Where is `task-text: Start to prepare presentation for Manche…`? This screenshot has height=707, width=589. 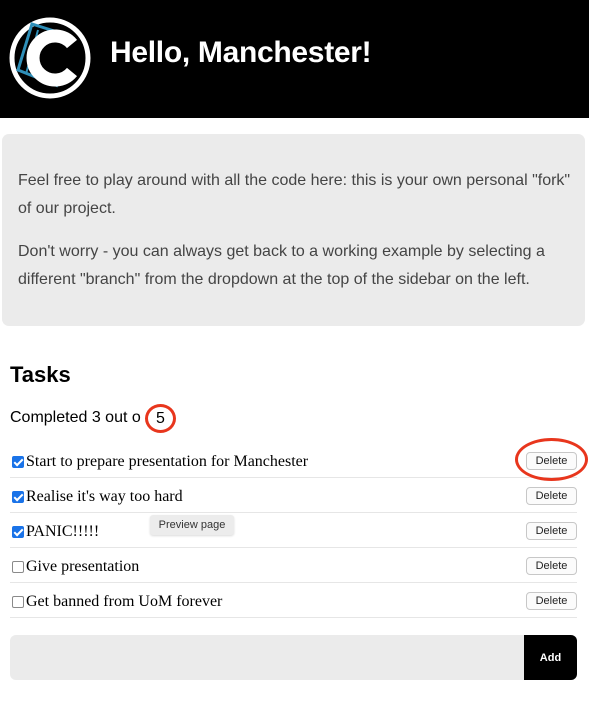 task-text: Start to prepare presentation for Manche… is located at coordinates (167, 461).